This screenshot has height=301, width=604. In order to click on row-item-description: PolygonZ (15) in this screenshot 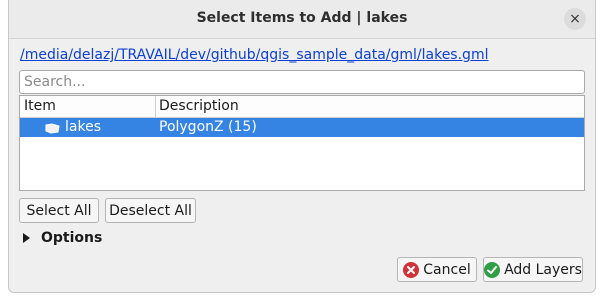, I will do `click(208, 127)`.